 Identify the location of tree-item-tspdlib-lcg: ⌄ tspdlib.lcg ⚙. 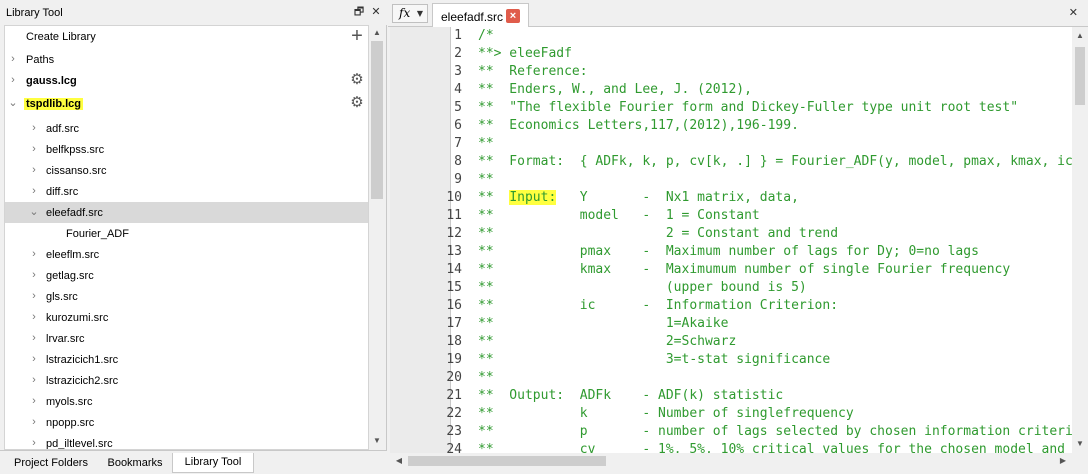
(186, 103).